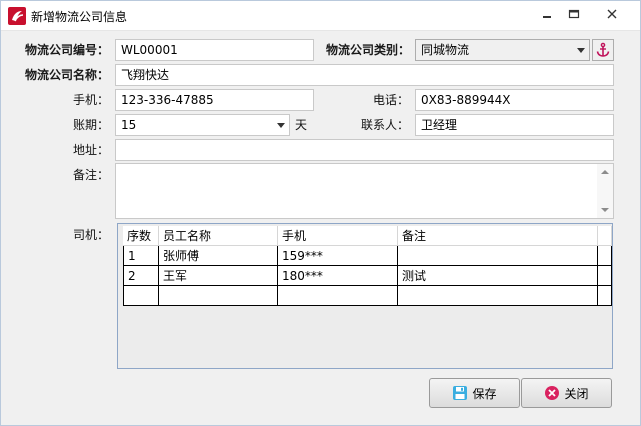 The height and width of the screenshot is (426, 641). I want to click on window-title: 新增物流公司信息, so click(79, 17).